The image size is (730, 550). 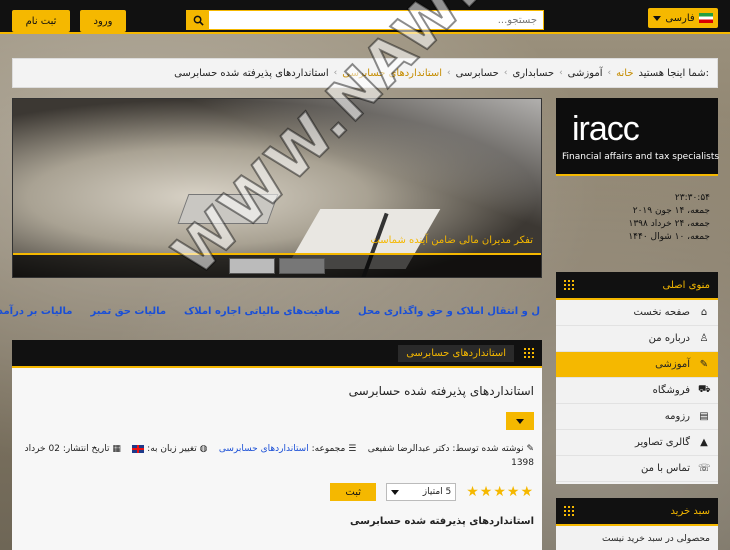 What do you see at coordinates (641, 157) in the screenshot?
I see `brand-subtitle: Financial affairs and tax specialists` at bounding box center [641, 157].